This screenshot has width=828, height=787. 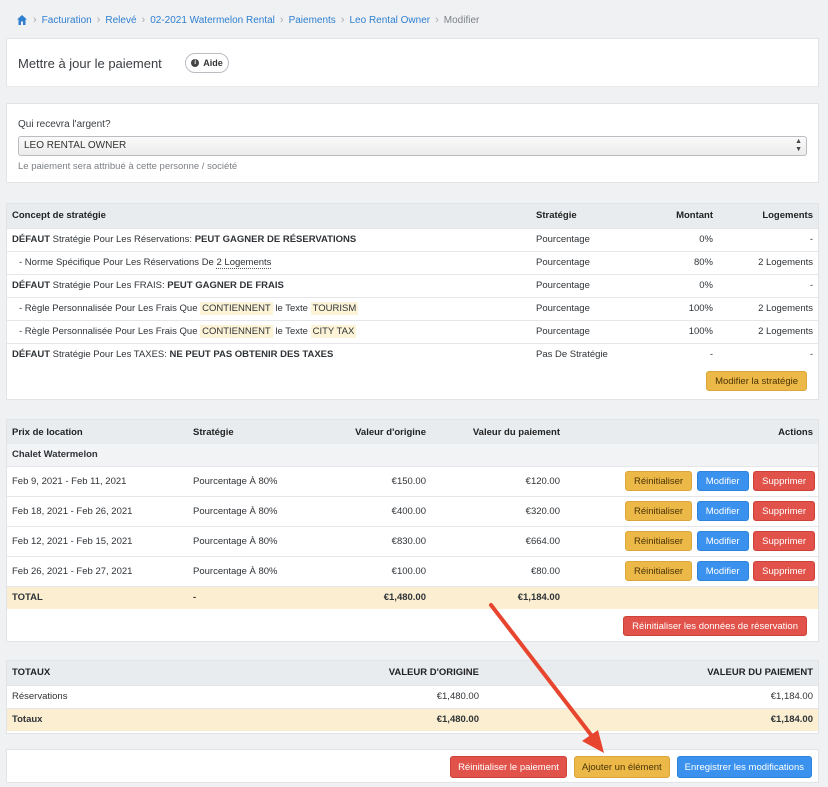 What do you see at coordinates (678, 331) in the screenshot?
I see `strategy-amount: 100%` at bounding box center [678, 331].